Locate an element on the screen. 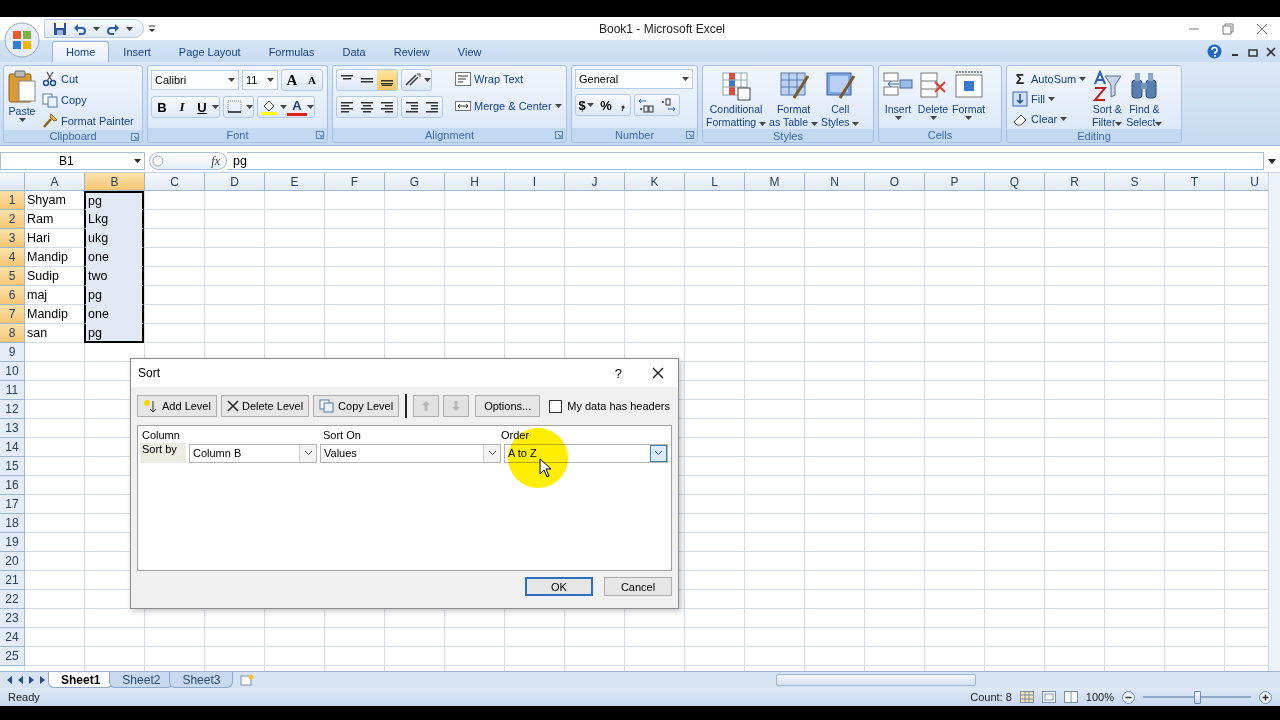 Image resolution: width=1280 pixels, height=720 pixels. row-header: 2 is located at coordinates (12, 219).